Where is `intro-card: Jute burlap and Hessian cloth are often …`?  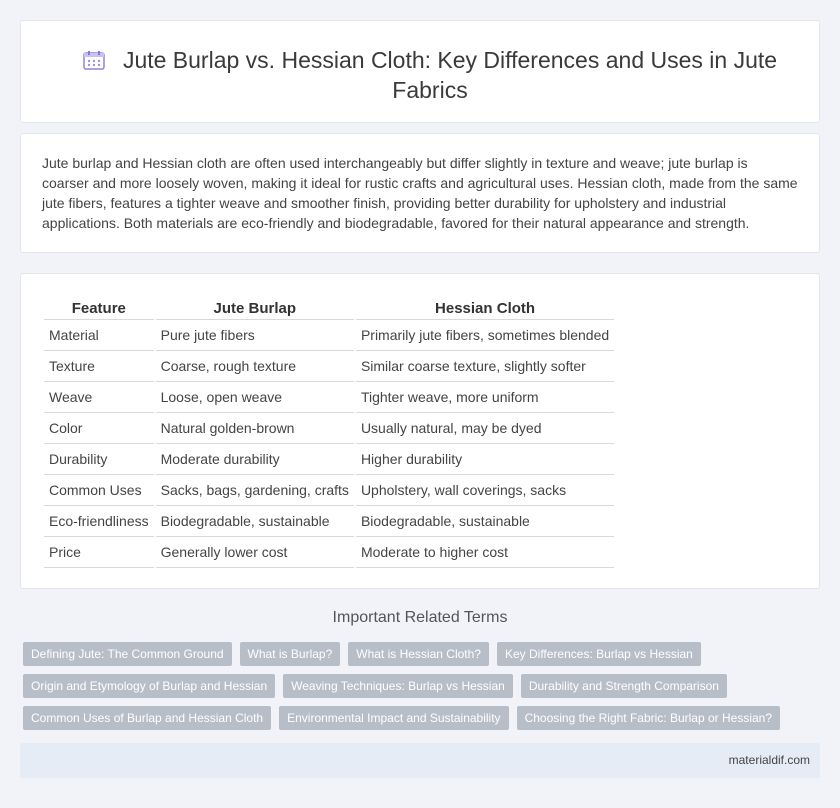 intro-card: Jute burlap and Hessian cloth are often … is located at coordinates (420, 193).